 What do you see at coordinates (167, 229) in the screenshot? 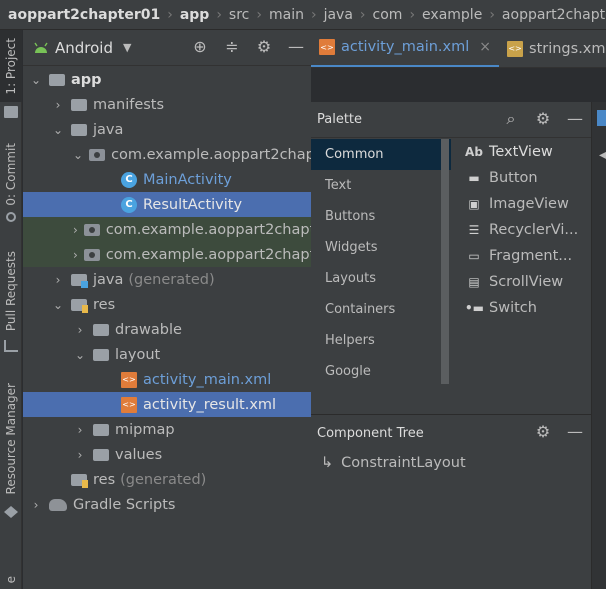
I see `tree-row-package-android-test: › com.example.aoppart2chapt` at bounding box center [167, 229].